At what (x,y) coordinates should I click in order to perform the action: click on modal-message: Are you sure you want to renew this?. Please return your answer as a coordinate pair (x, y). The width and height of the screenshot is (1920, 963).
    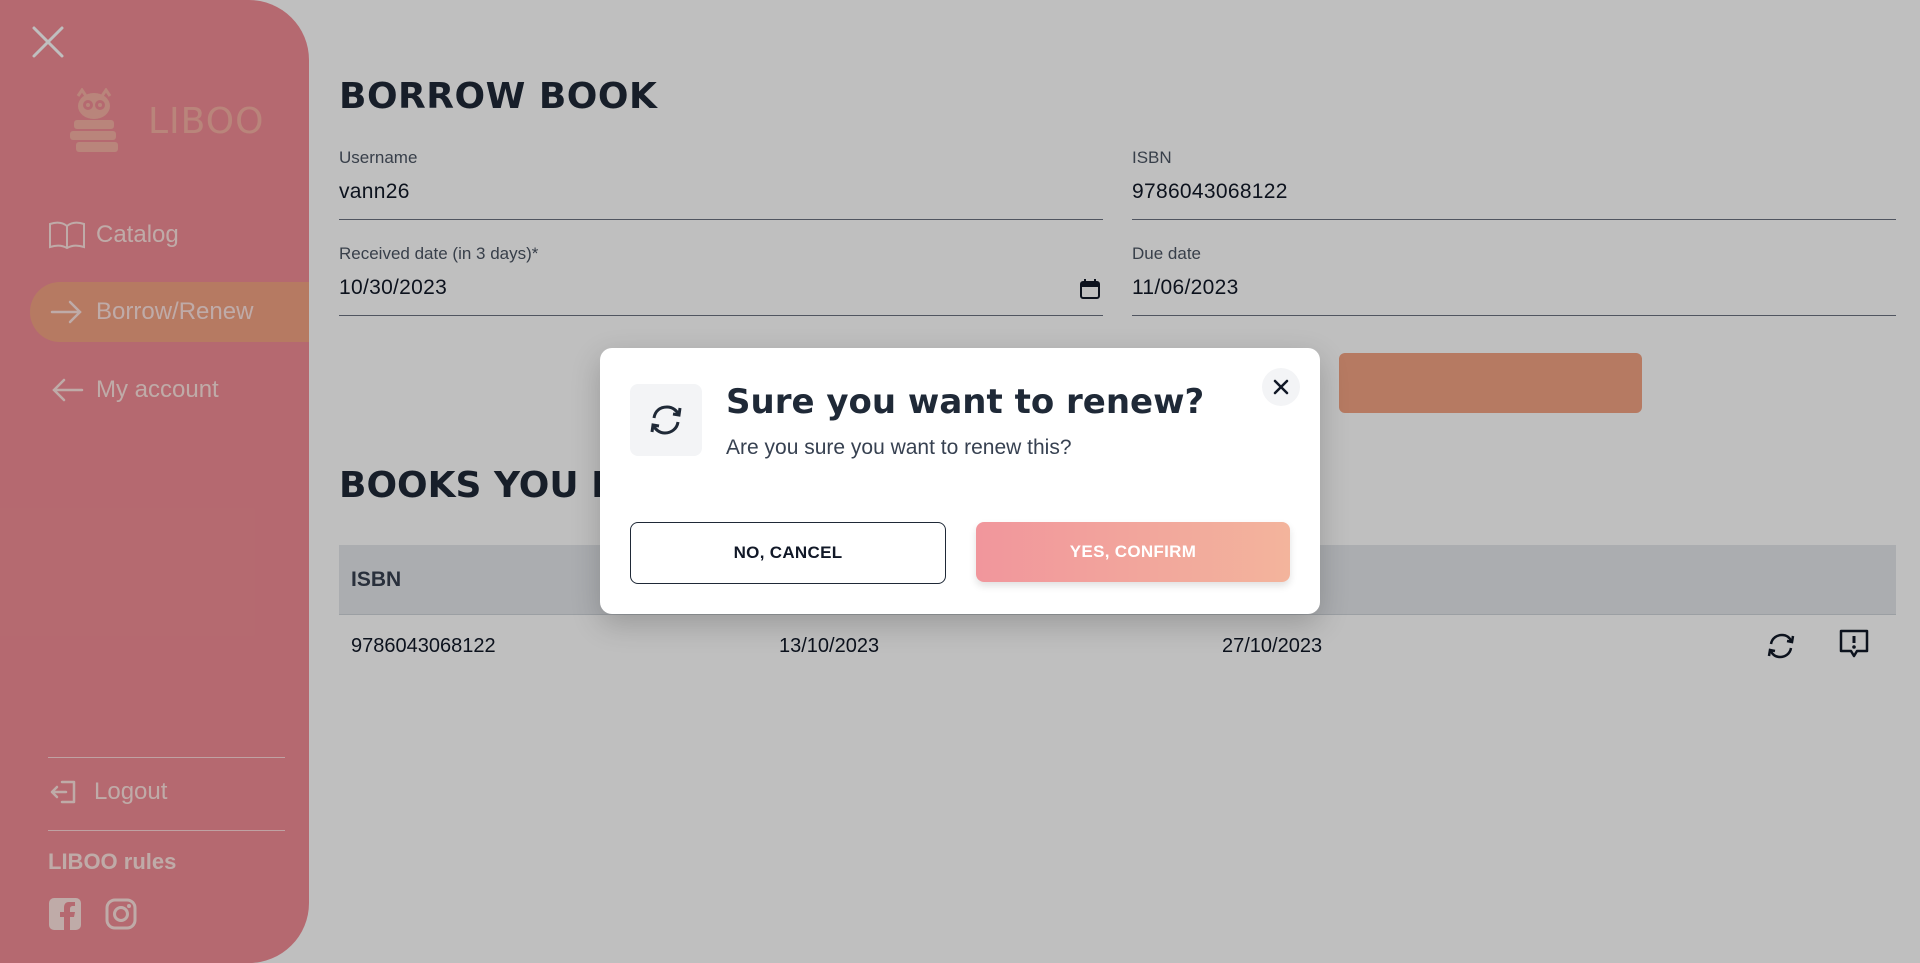
    Looking at the image, I should click on (899, 447).